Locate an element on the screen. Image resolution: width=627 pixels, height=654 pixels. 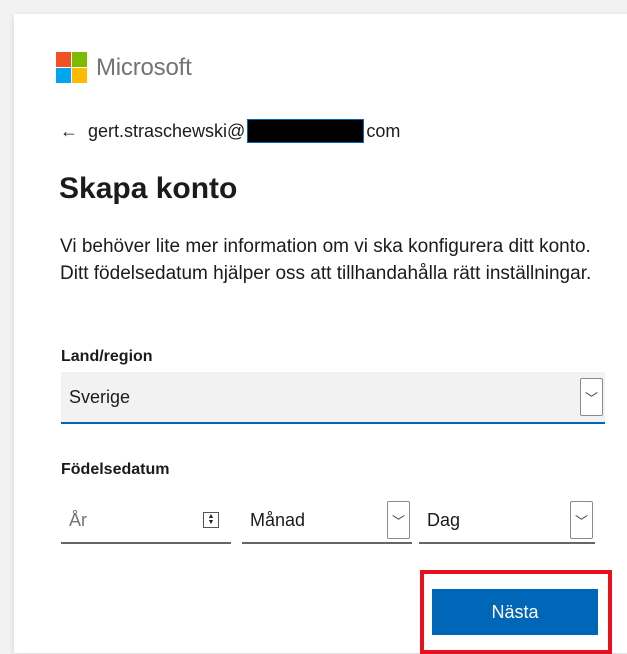
birthdate-label: Födelsedatum is located at coordinates (115, 469).